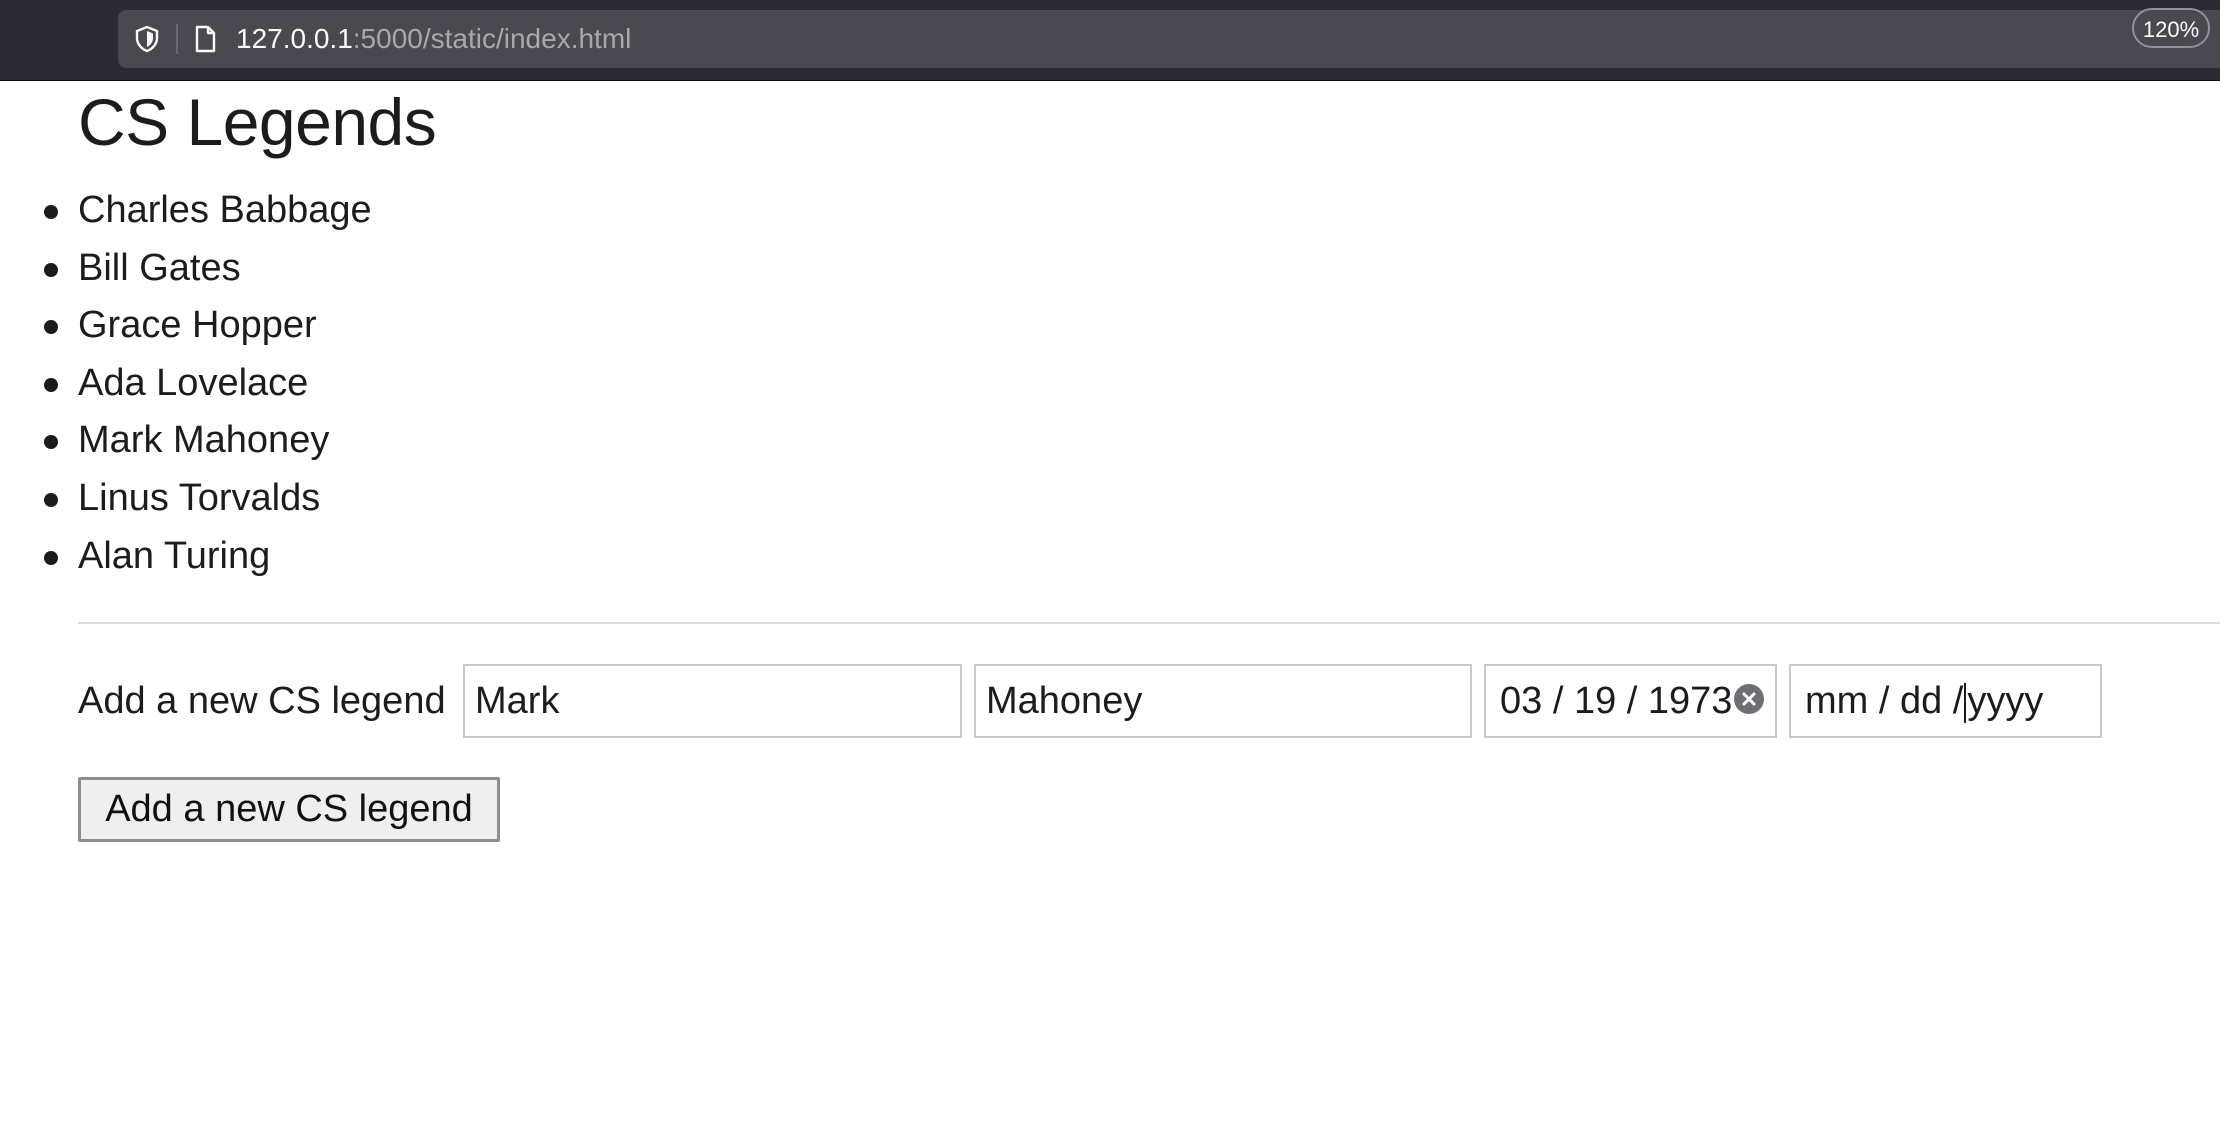  I want to click on death-date-placeholder-right: yyyy, so click(2005, 701).